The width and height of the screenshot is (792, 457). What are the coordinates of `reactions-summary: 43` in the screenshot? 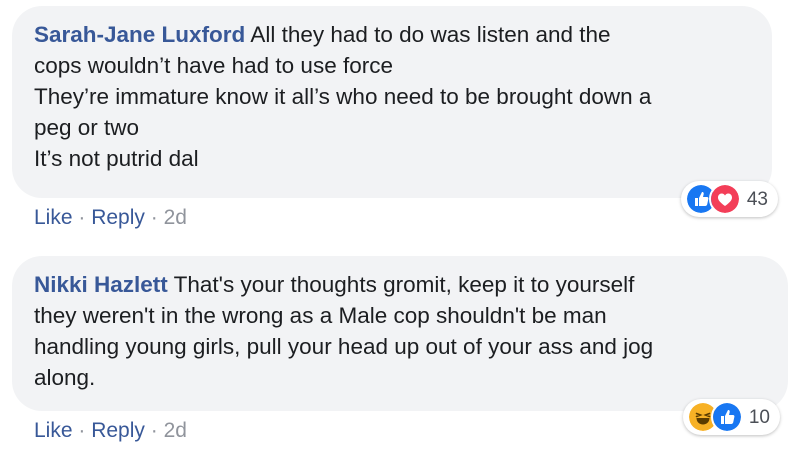 It's located at (729, 199).